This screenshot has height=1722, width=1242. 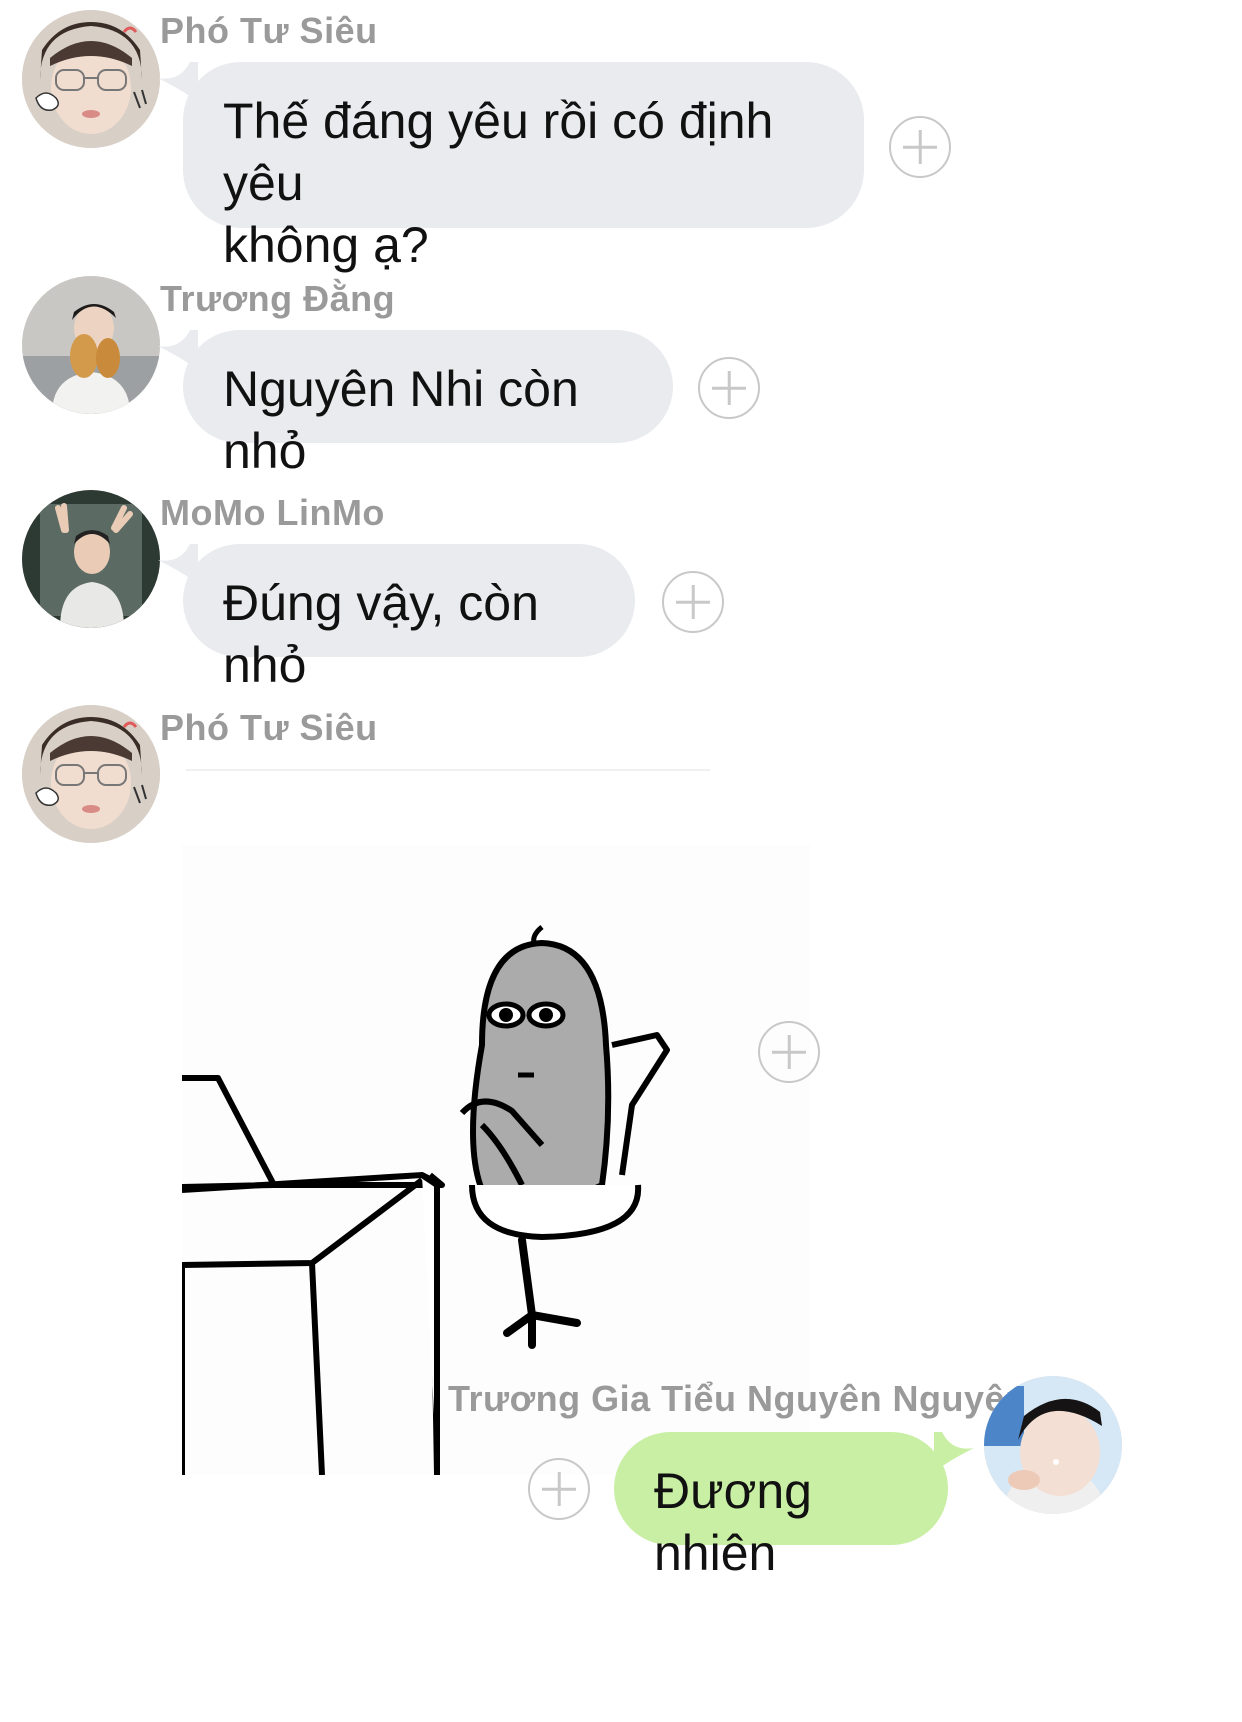 What do you see at coordinates (738, 1398) in the screenshot?
I see `sender-name: Trương Gia Tiểu Nguyên Nguyên` at bounding box center [738, 1398].